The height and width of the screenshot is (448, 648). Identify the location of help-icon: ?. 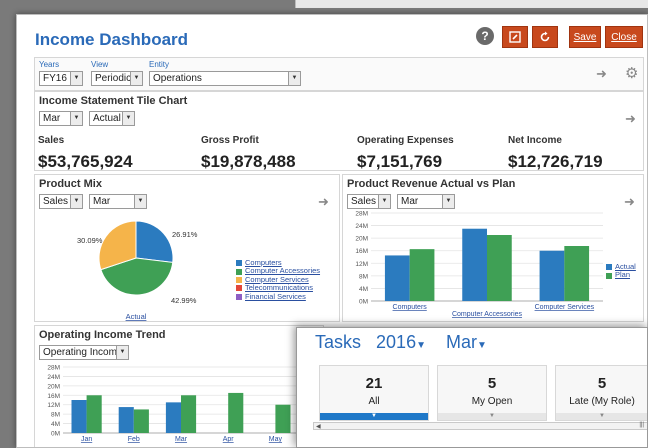
(485, 36).